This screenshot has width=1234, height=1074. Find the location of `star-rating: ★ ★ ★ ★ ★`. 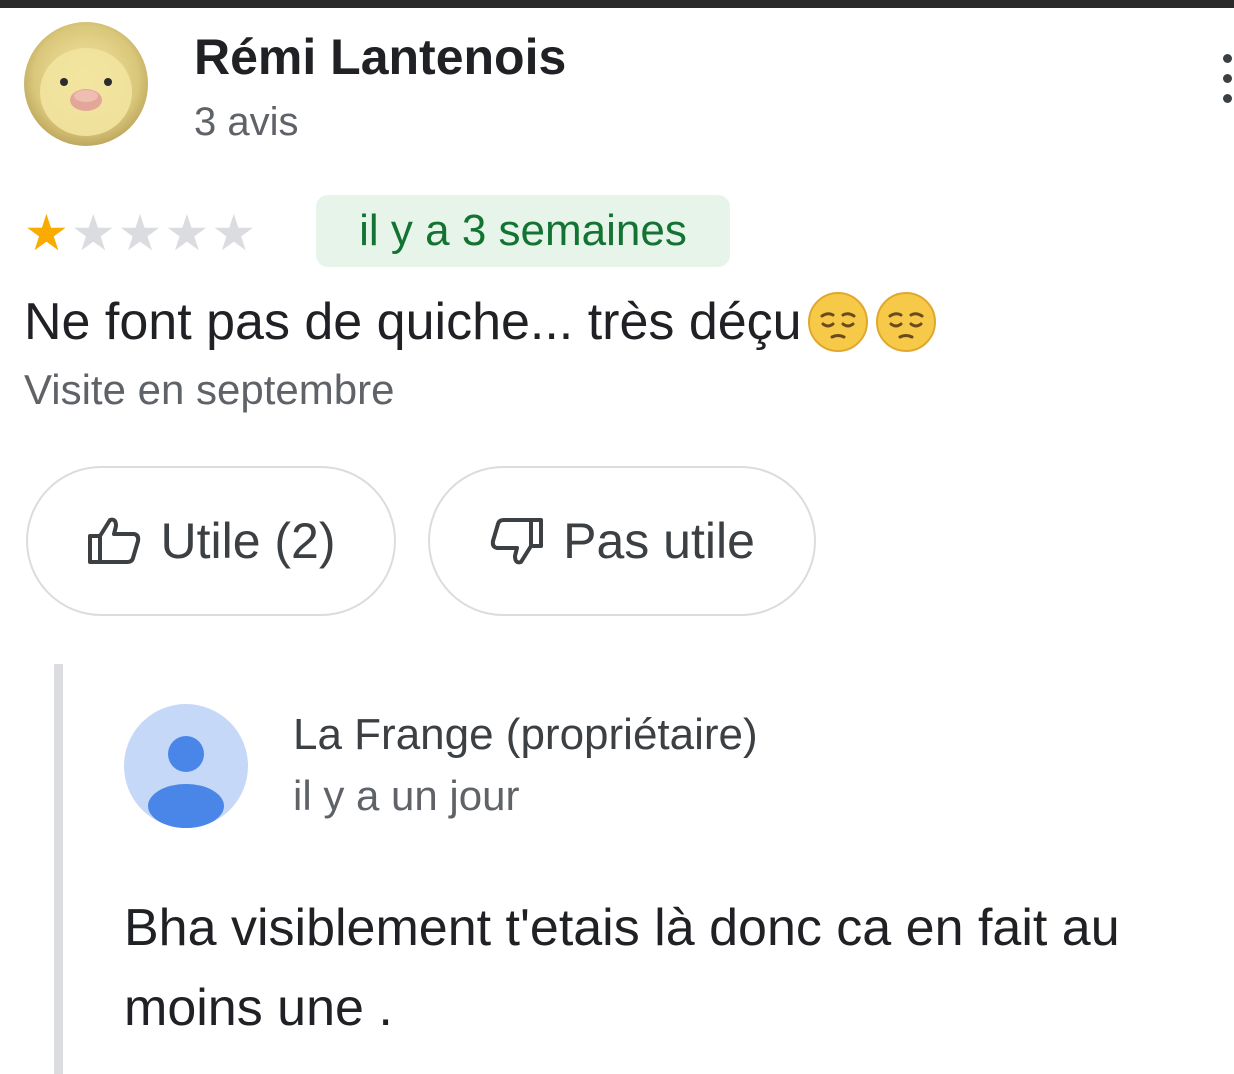

star-rating: ★ ★ ★ ★ ★ is located at coordinates (141, 233).